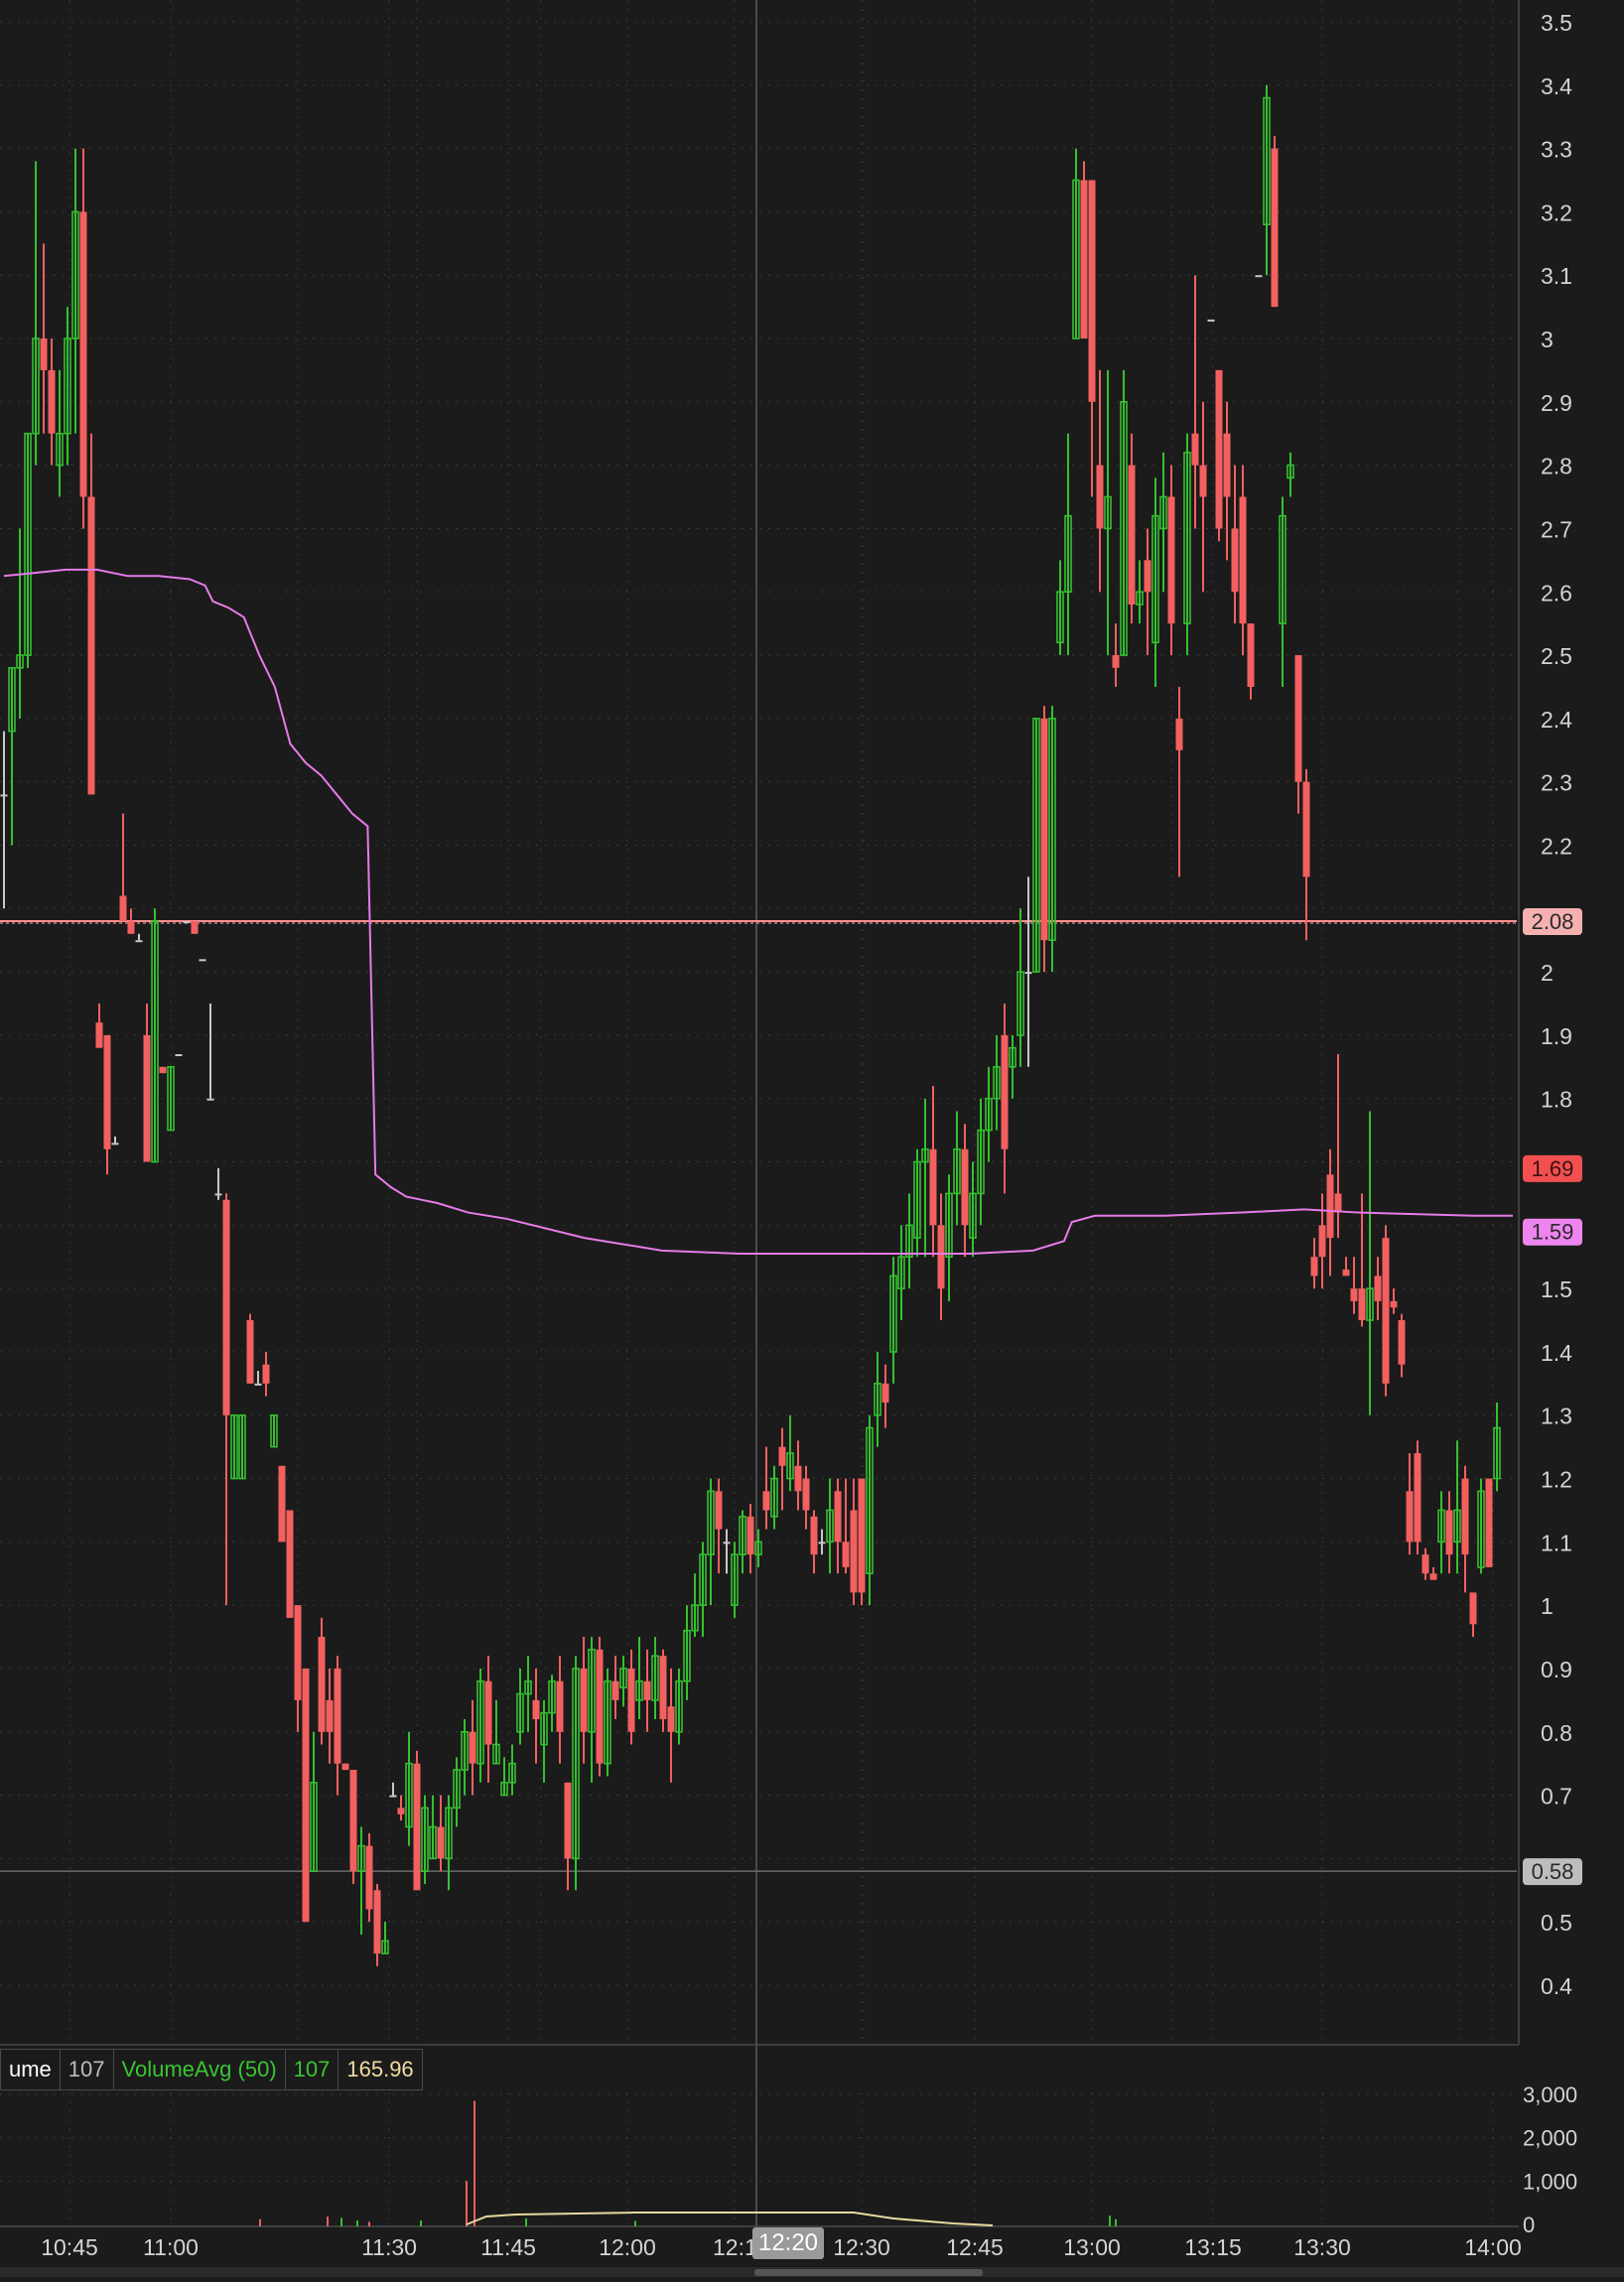 This screenshot has width=1624, height=2282. Describe the element at coordinates (1556, 1733) in the screenshot. I see `price-tick-label: 0.8` at that location.